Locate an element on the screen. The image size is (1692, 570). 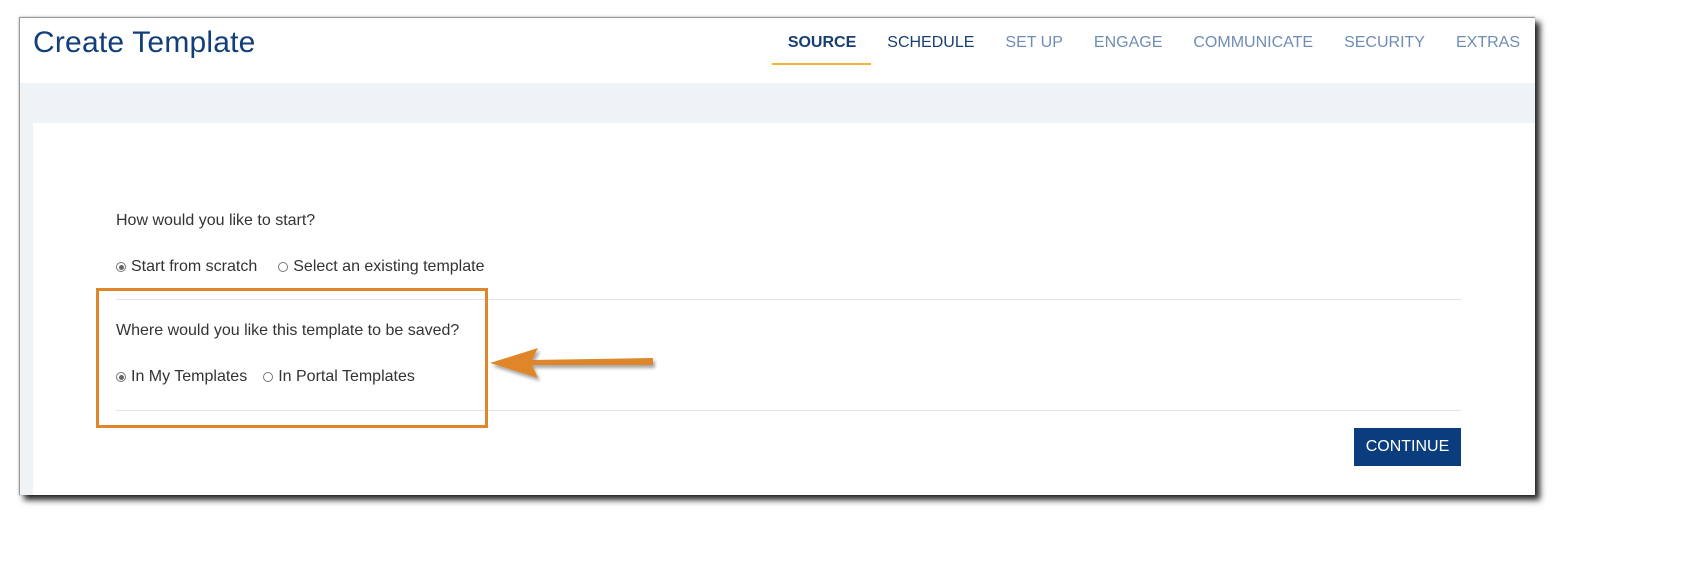
radio-label: In Portal Templates is located at coordinates (346, 376).